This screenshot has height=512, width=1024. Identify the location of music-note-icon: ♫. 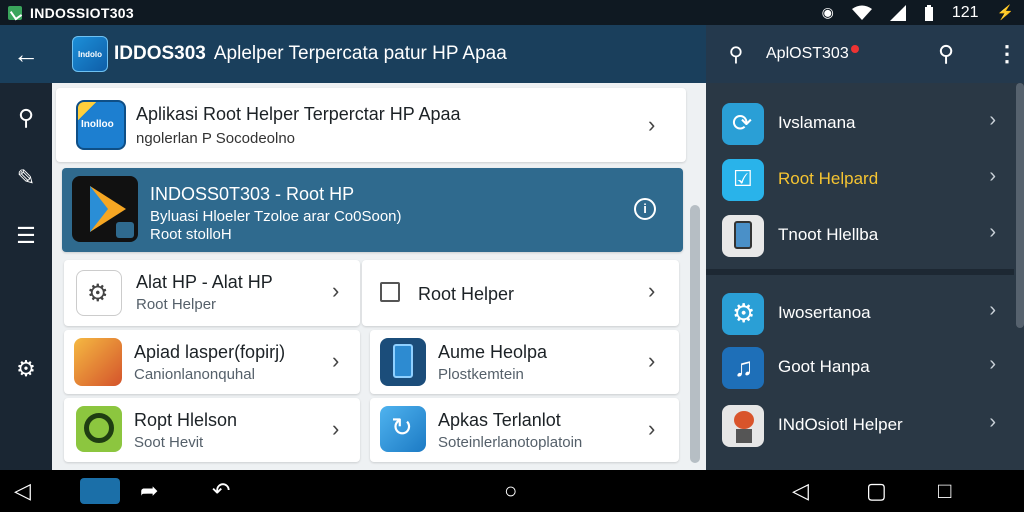
(743, 368).